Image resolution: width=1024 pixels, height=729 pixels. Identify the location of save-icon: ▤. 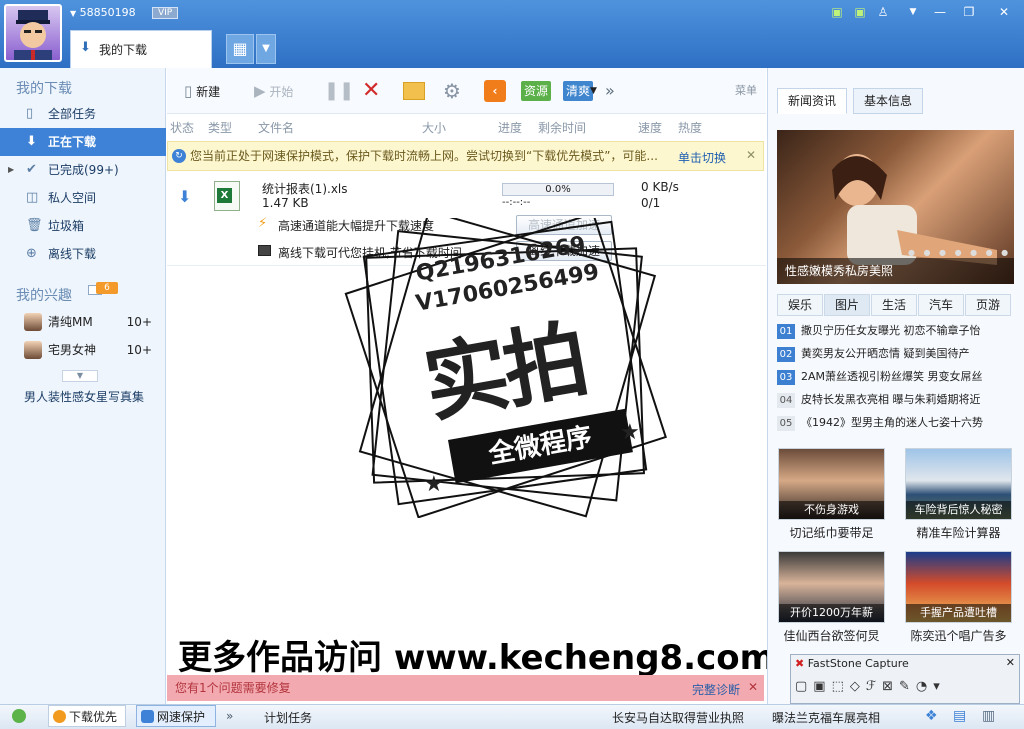
(959, 716).